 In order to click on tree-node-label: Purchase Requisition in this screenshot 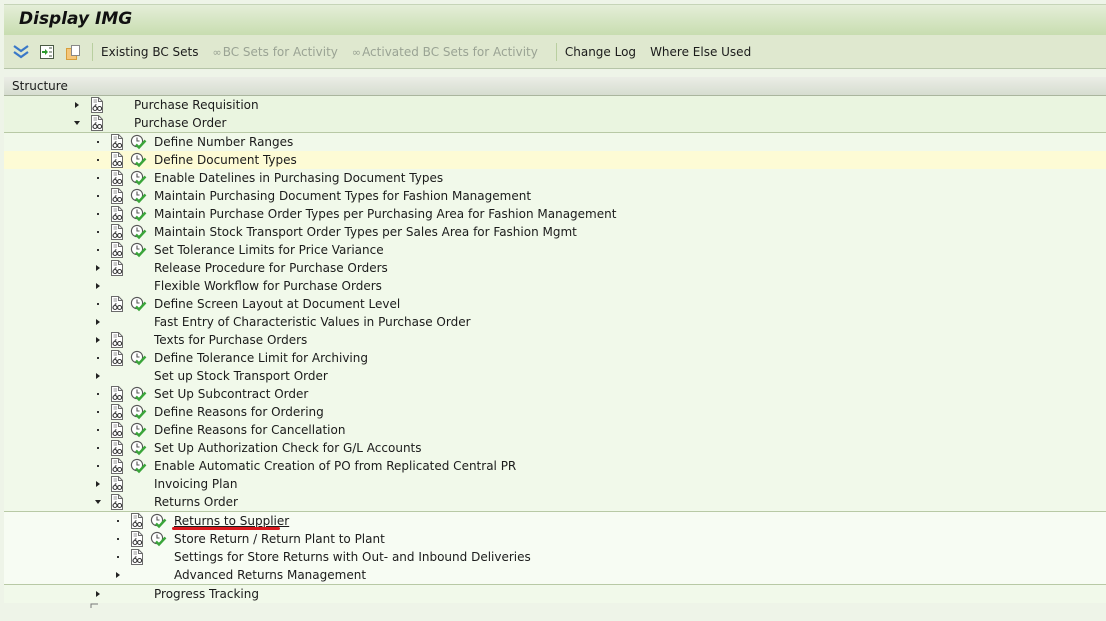, I will do `click(196, 105)`.